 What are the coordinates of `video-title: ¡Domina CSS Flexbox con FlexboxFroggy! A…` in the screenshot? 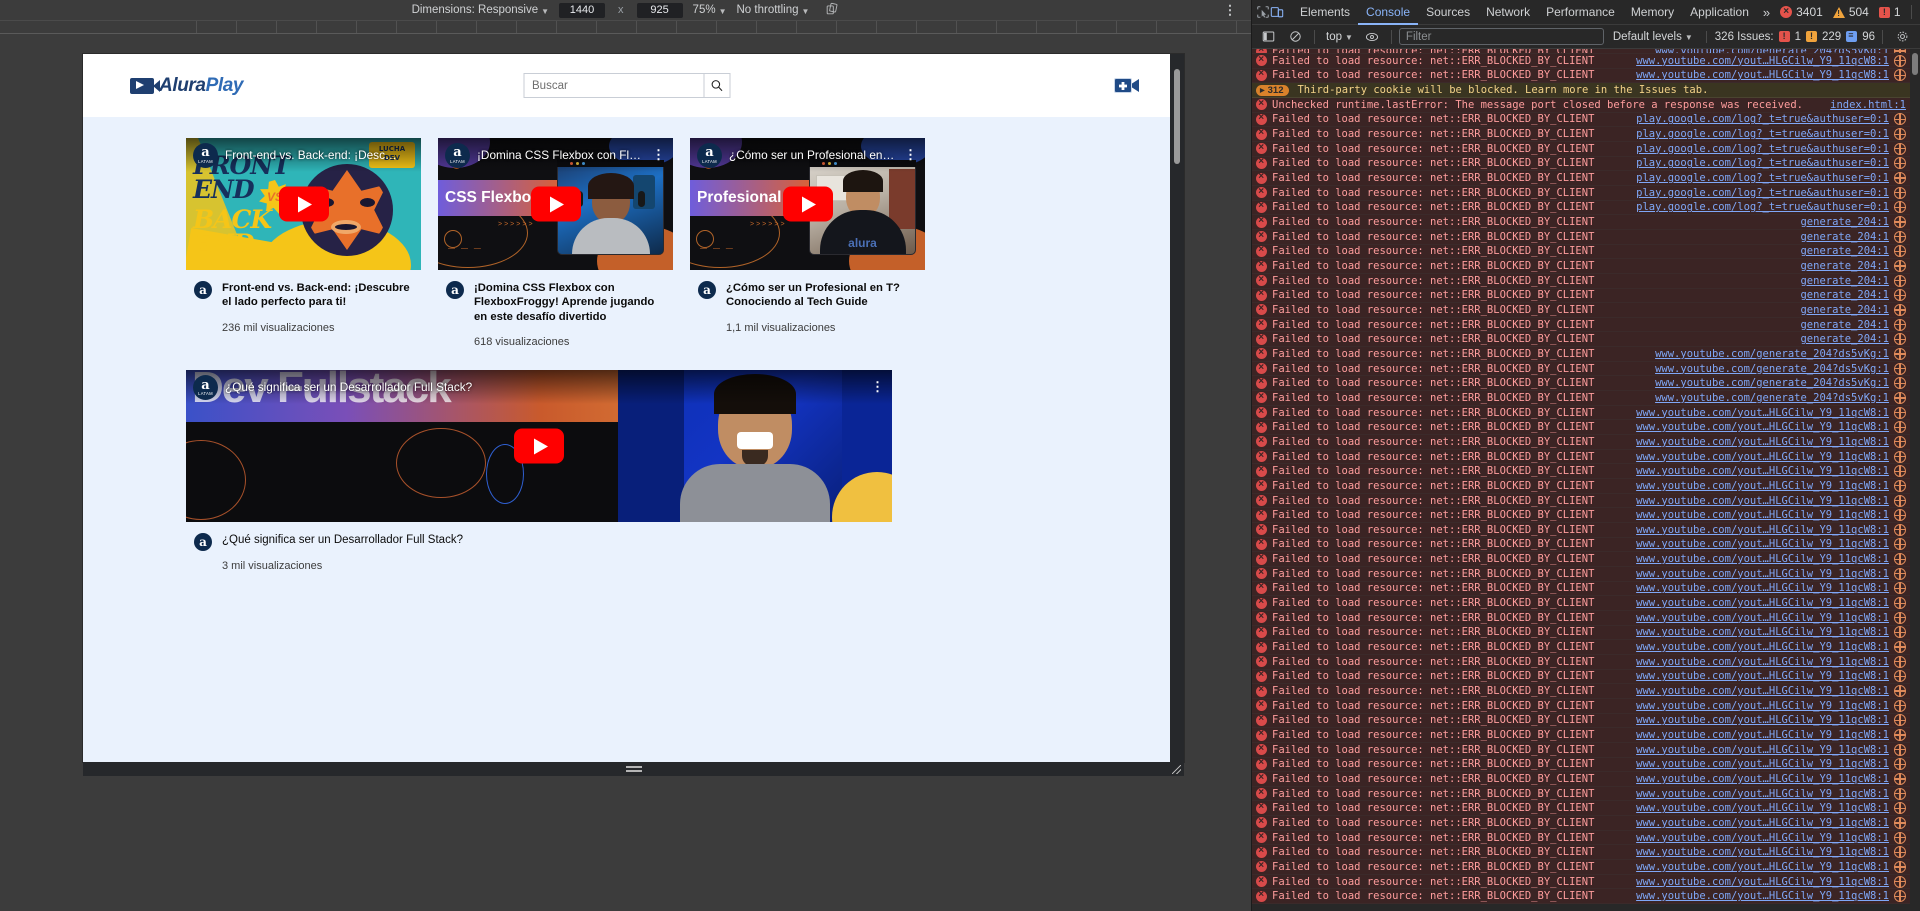 It's located at (571, 302).